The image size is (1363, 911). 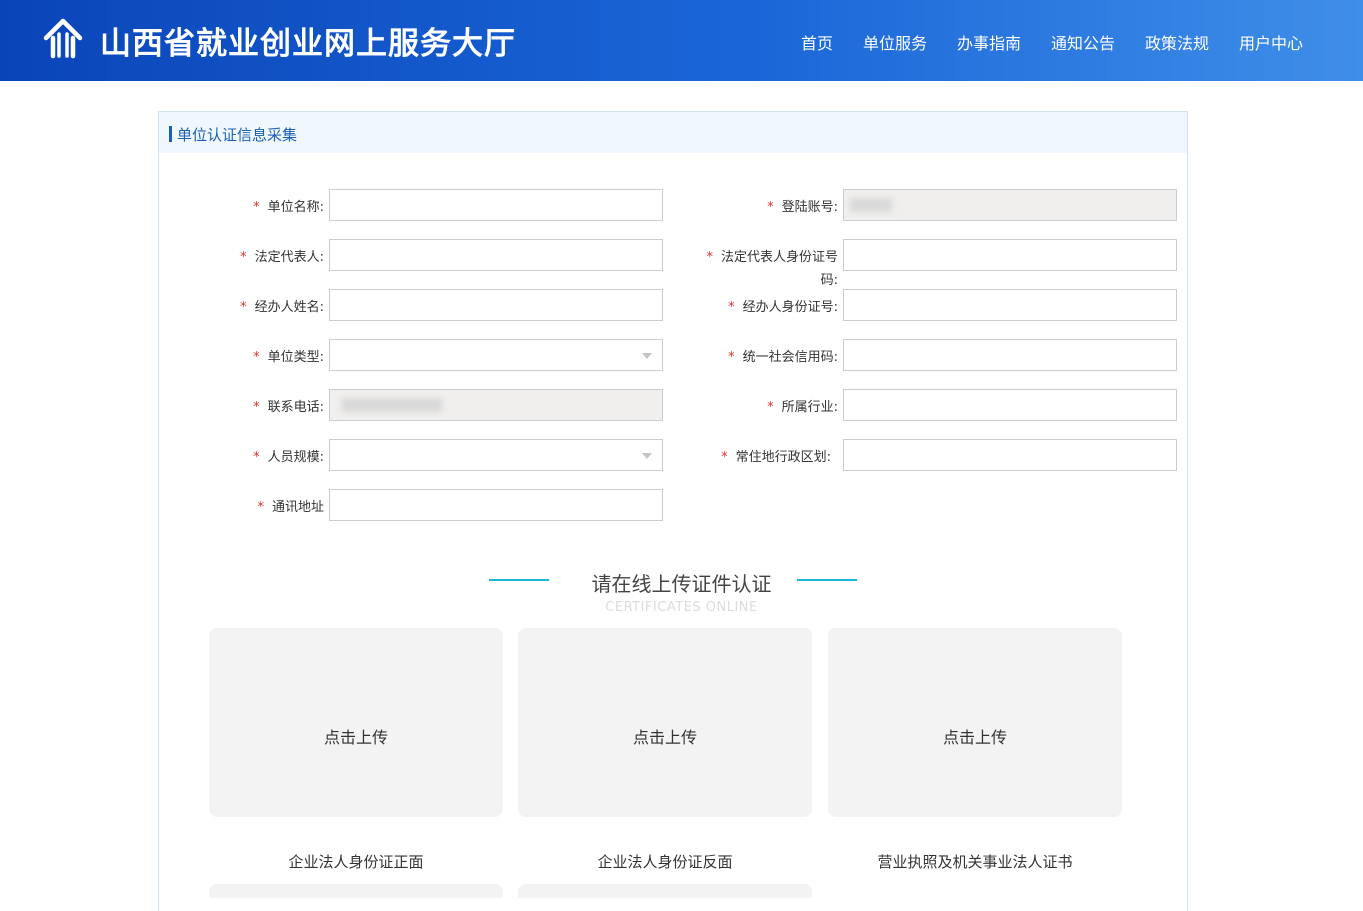 I want to click on nav-notices: 通知公告, so click(x=1083, y=42).